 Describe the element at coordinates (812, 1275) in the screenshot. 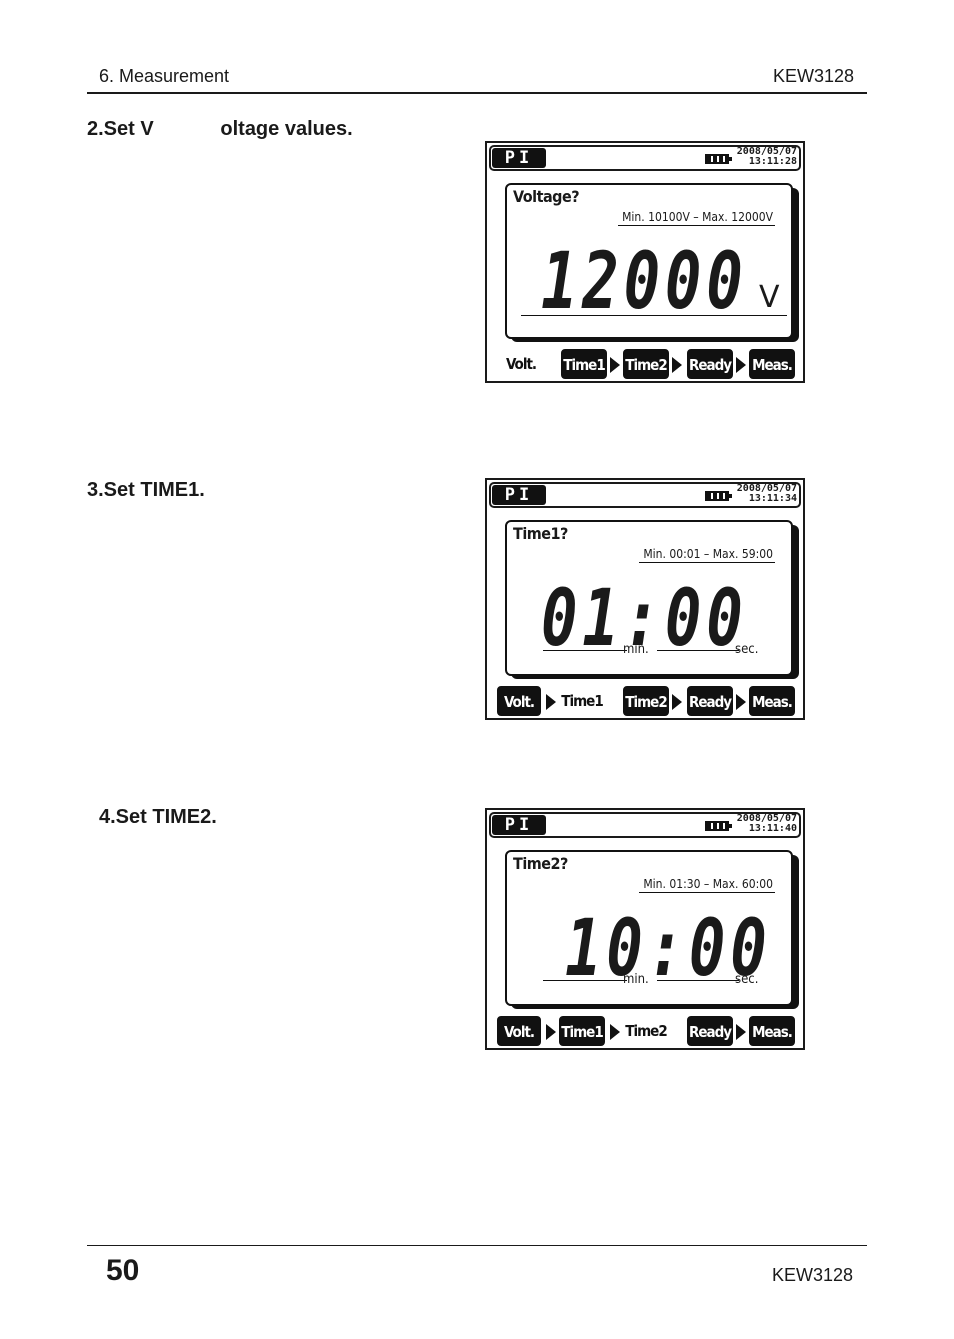

I see `footer-model: KEW3128` at that location.